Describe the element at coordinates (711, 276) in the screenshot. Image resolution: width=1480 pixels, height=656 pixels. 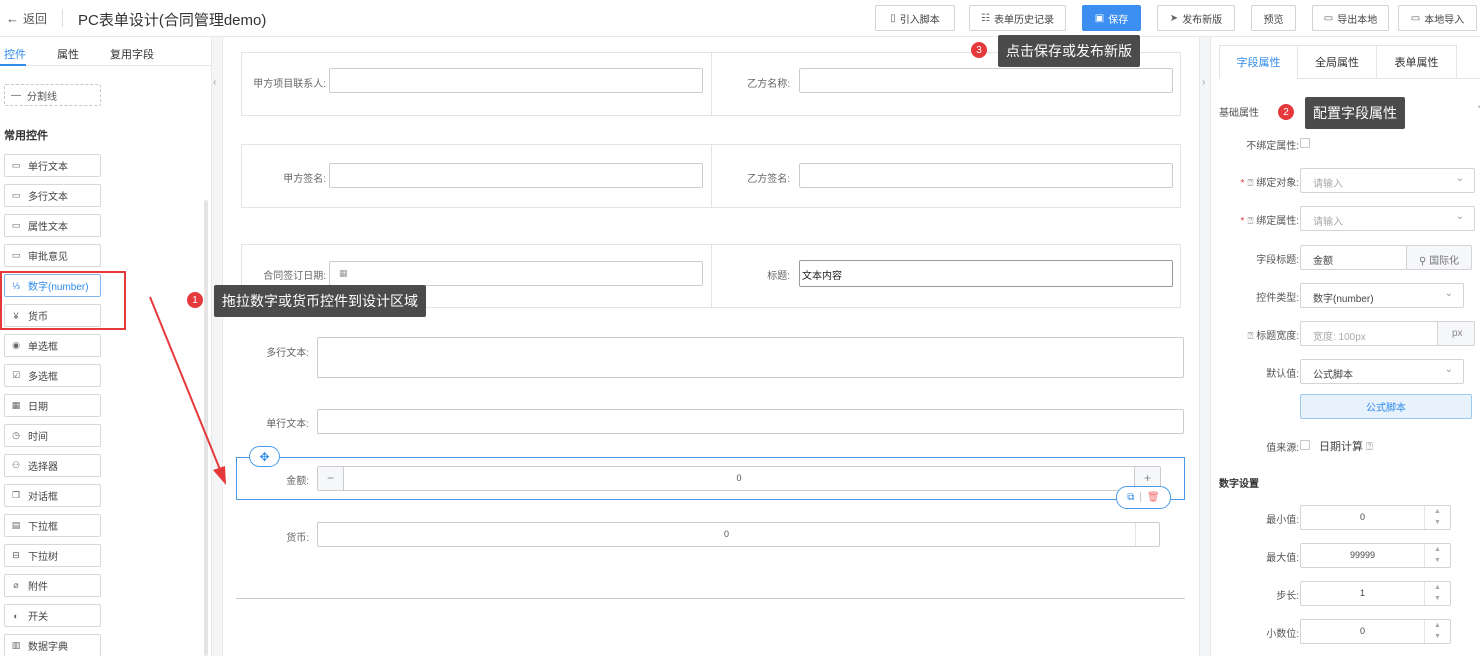
I see `cell-divider` at that location.